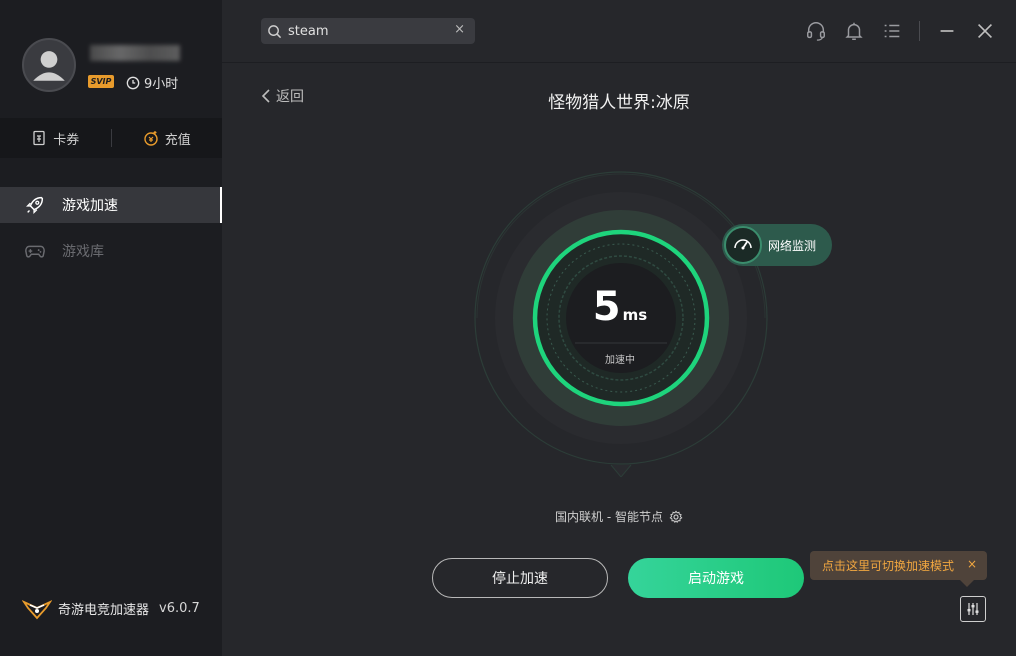  I want to click on launch-game-button: 启动游戏, so click(716, 578).